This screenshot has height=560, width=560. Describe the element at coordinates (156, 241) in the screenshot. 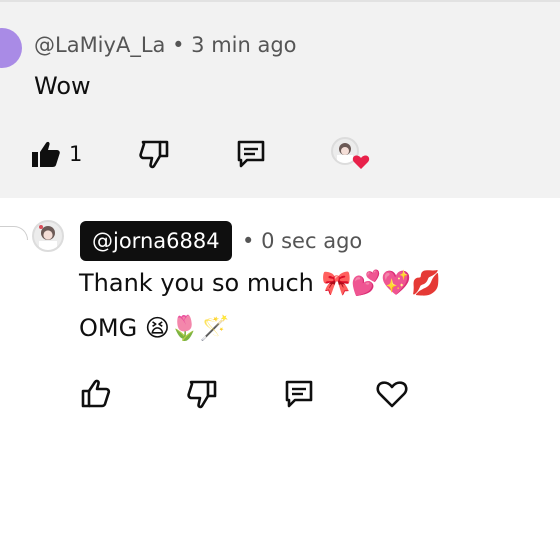

I see `reply-handle-chip: @jorna6884` at that location.